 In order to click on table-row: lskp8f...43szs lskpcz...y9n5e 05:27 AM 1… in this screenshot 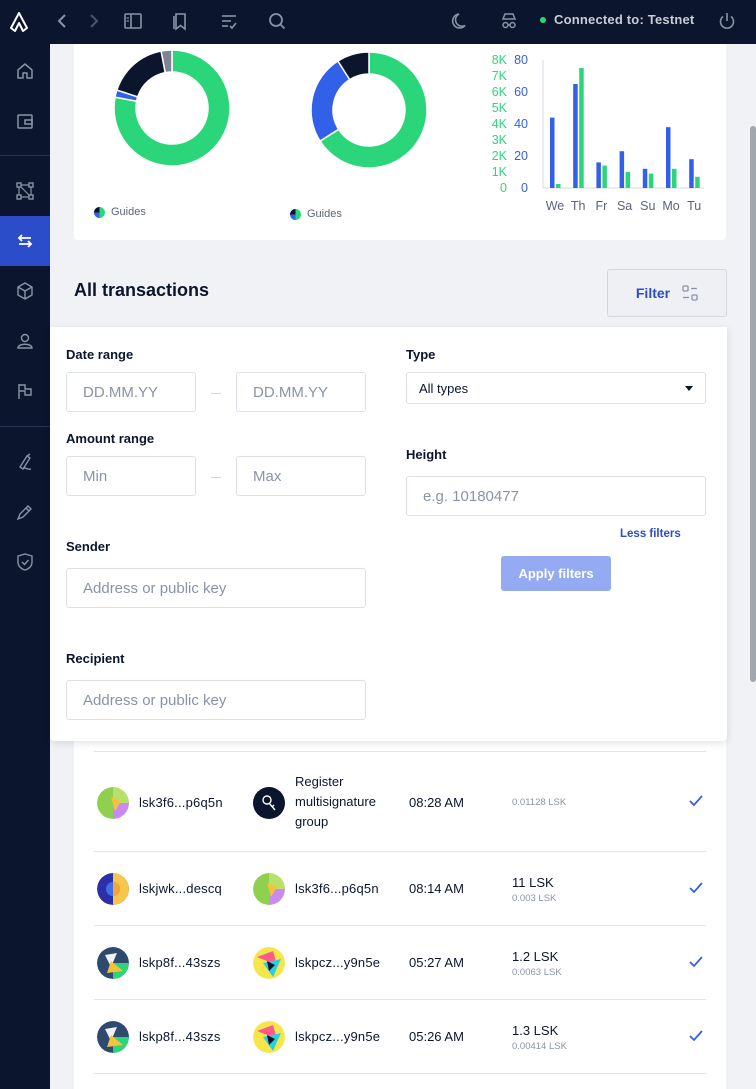, I will do `click(400, 962)`.